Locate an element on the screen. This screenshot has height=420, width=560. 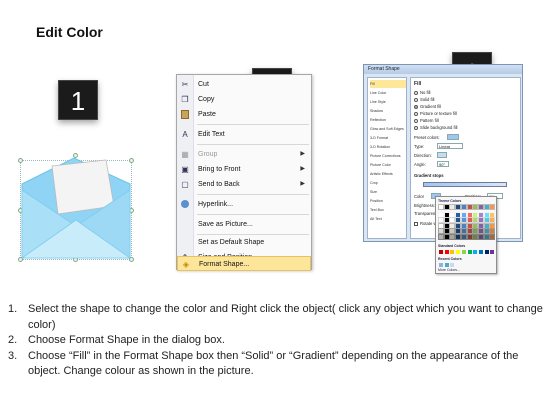
category-fill: Fill is located at coordinates (388, 84).